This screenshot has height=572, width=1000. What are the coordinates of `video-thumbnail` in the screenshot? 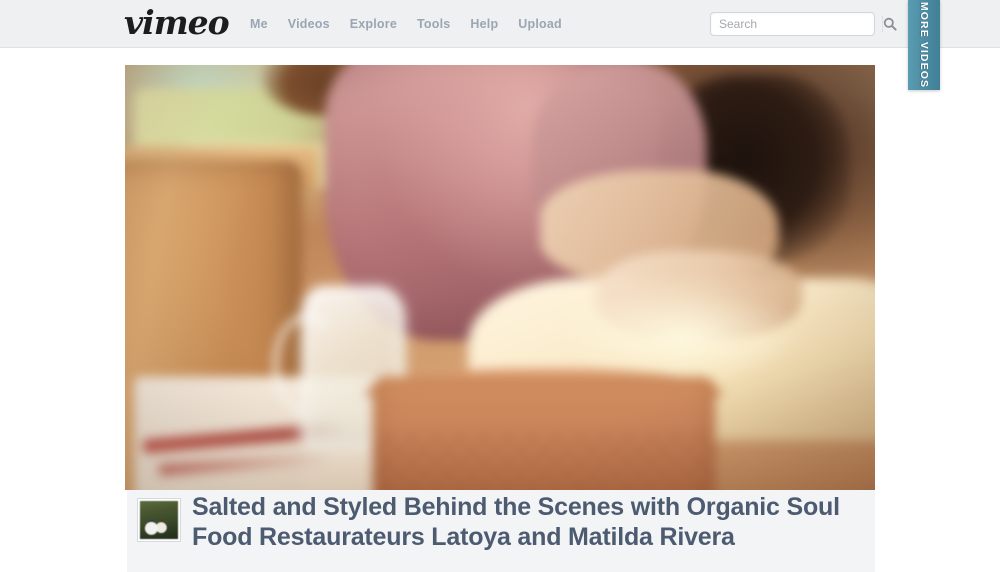 It's located at (159, 520).